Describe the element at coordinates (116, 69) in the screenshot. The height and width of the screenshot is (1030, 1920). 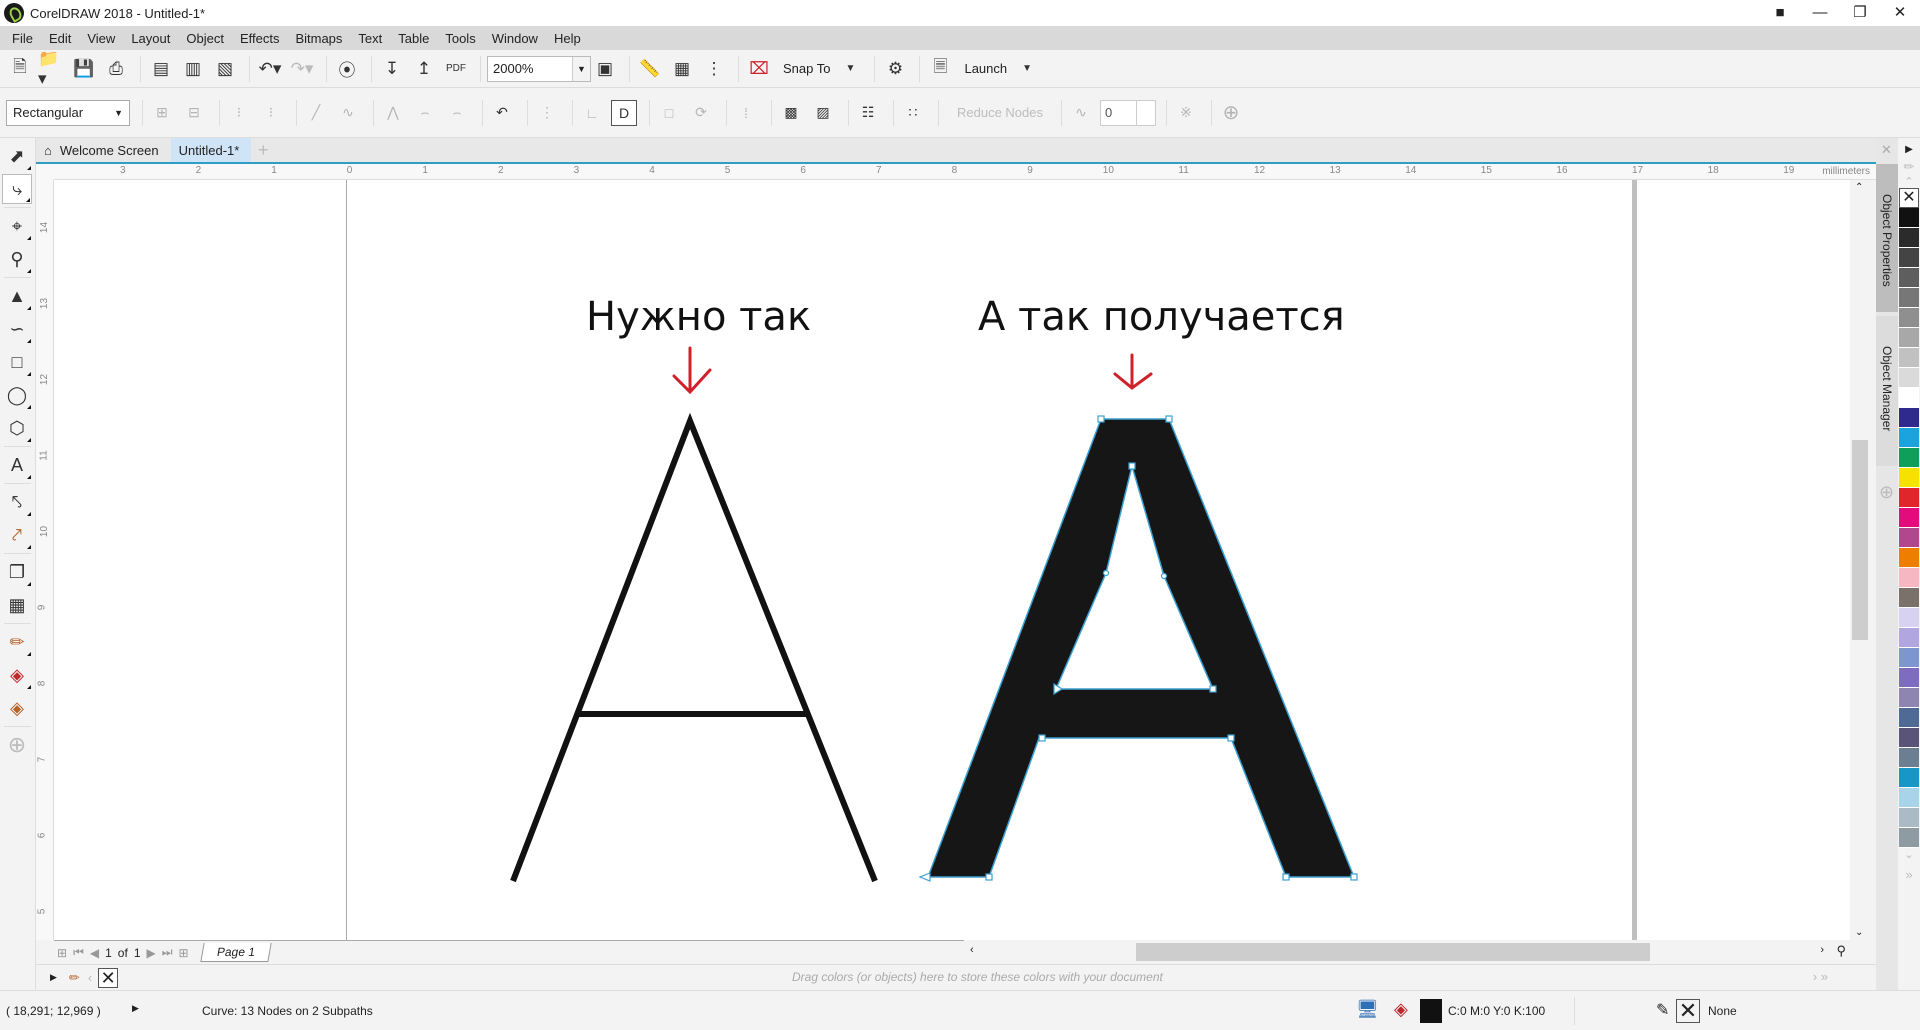
I see `print-icon: ⎙` at that location.